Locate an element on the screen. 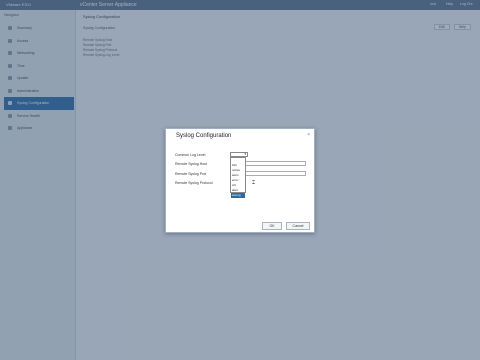 The width and height of the screenshot is (480, 360). log-level-dropdown: info notice warn error crit alert emerg is located at coordinates (238, 177).